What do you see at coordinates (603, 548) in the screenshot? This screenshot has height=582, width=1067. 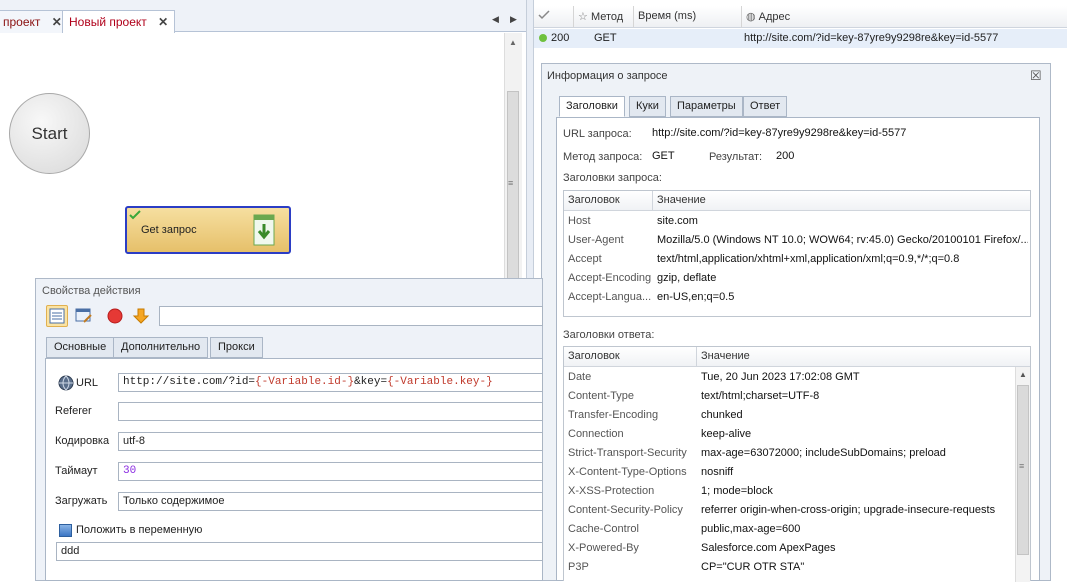 I see `response-header-name: X-Powered-By` at bounding box center [603, 548].